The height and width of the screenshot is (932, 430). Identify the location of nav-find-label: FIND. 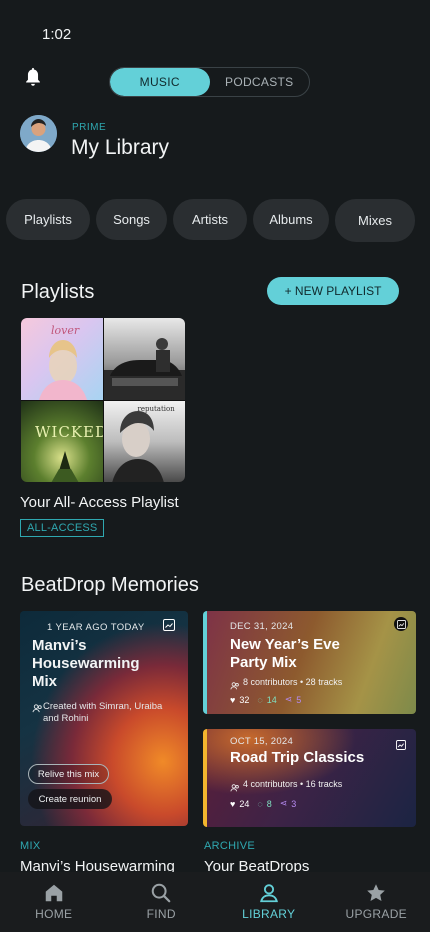
(161, 914).